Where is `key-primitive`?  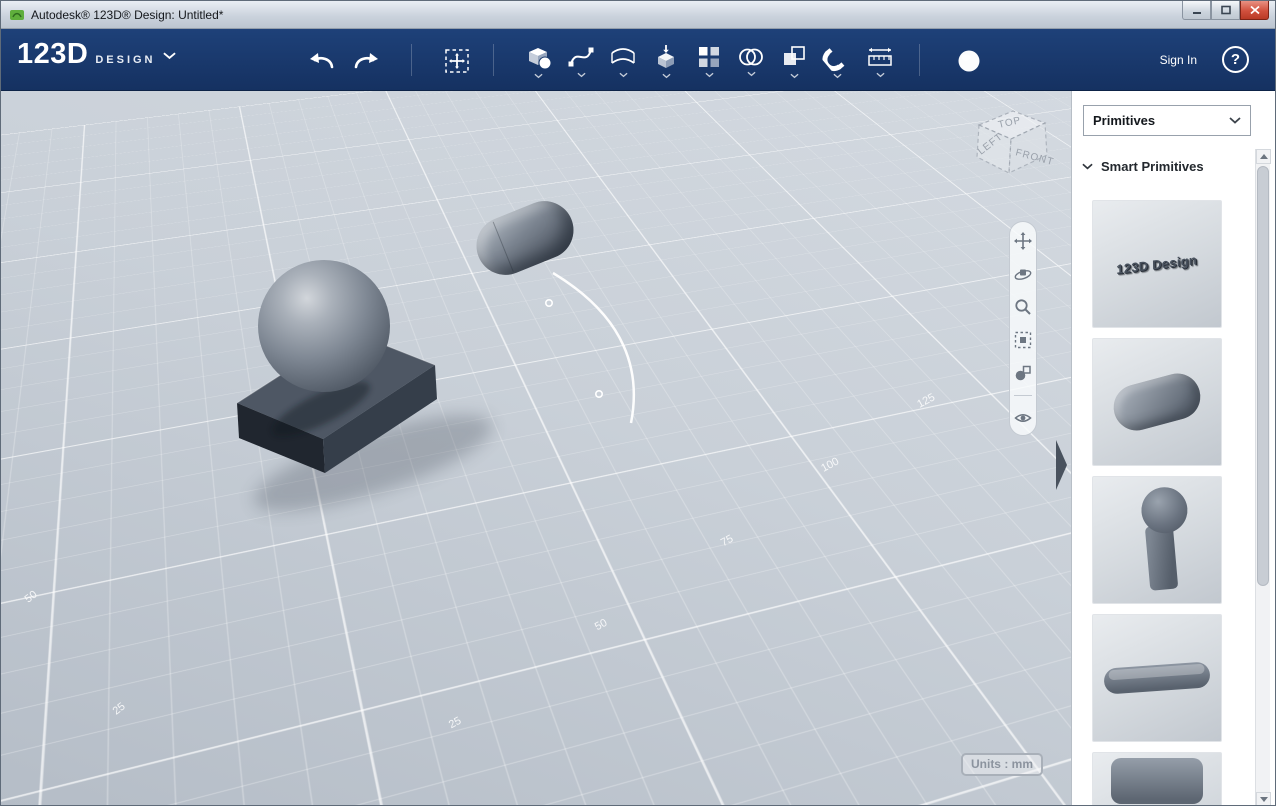 key-primitive is located at coordinates (1157, 540).